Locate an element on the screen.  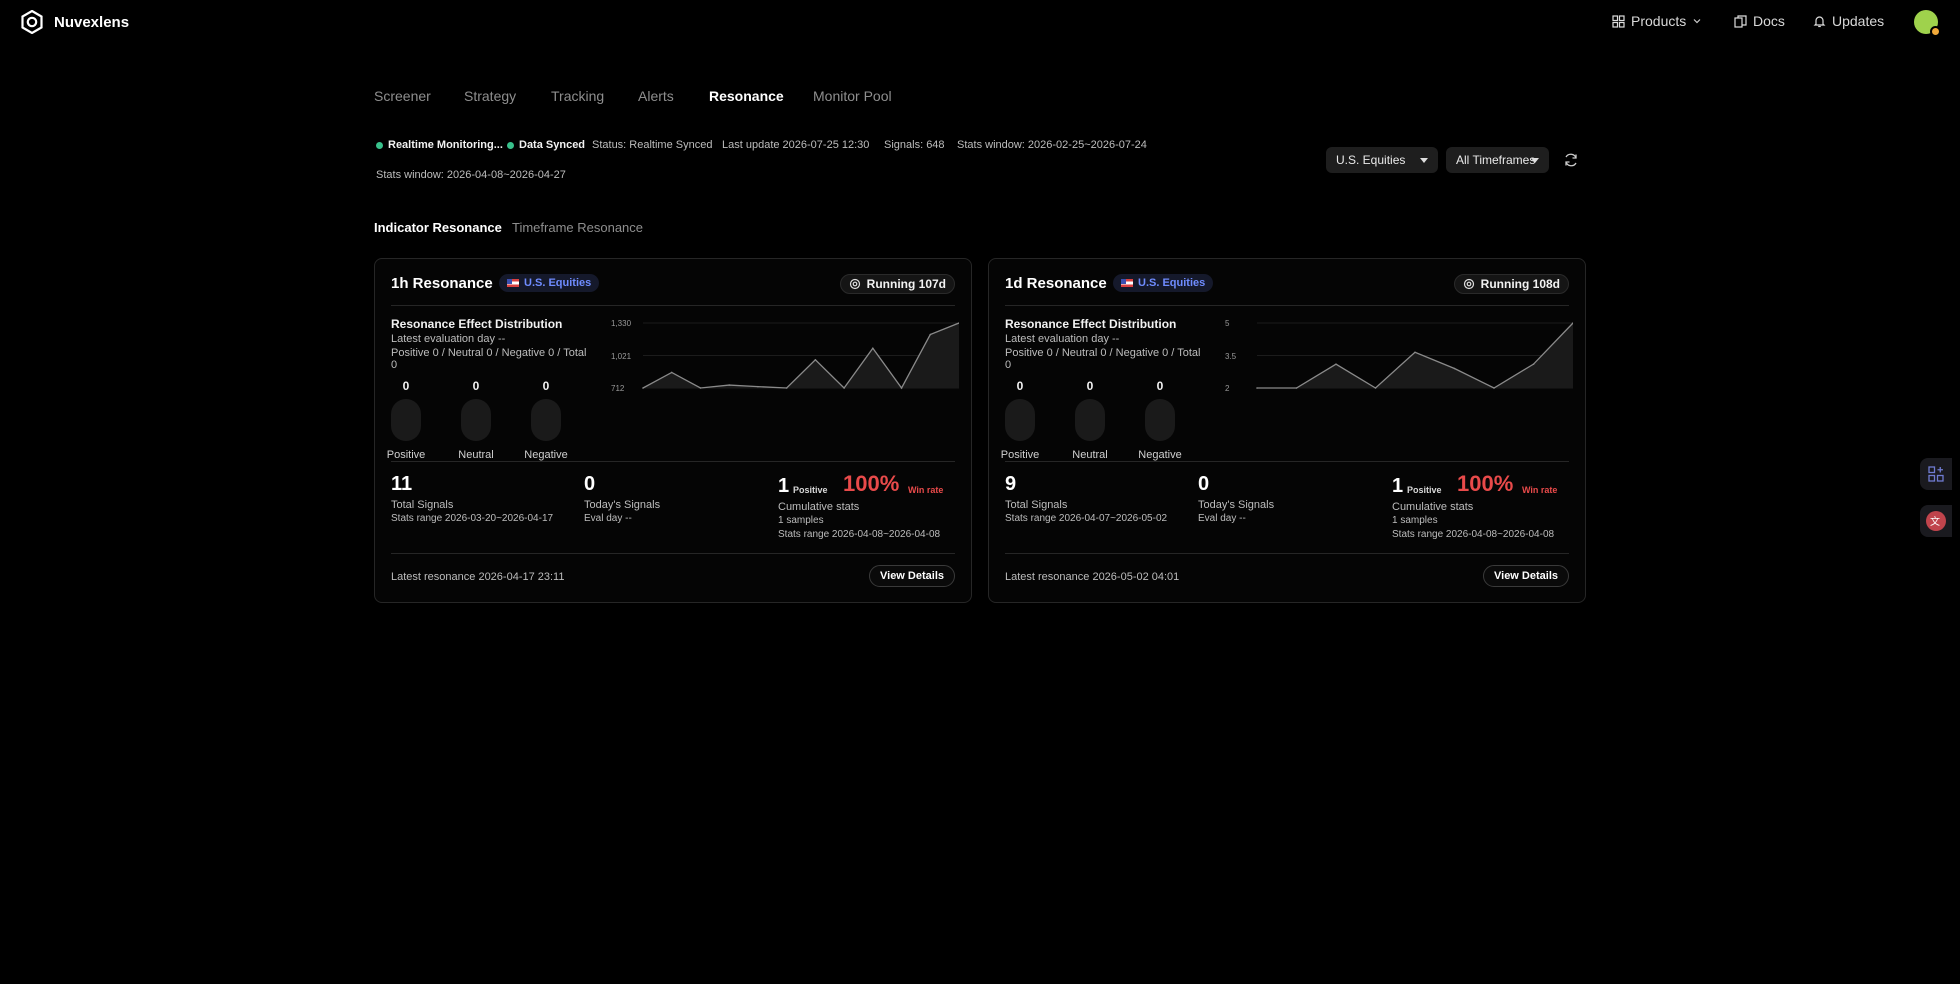
running-label: Running 107d is located at coordinates (906, 284).